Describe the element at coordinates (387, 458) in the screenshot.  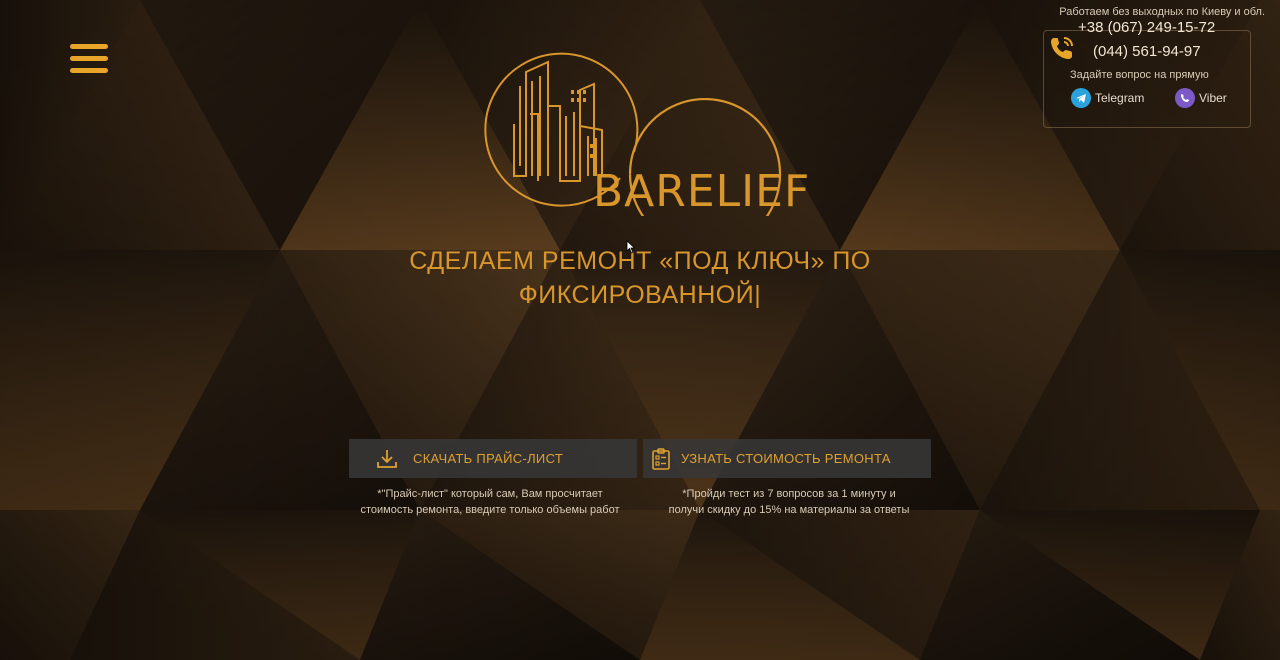
I see `download-icon` at that location.